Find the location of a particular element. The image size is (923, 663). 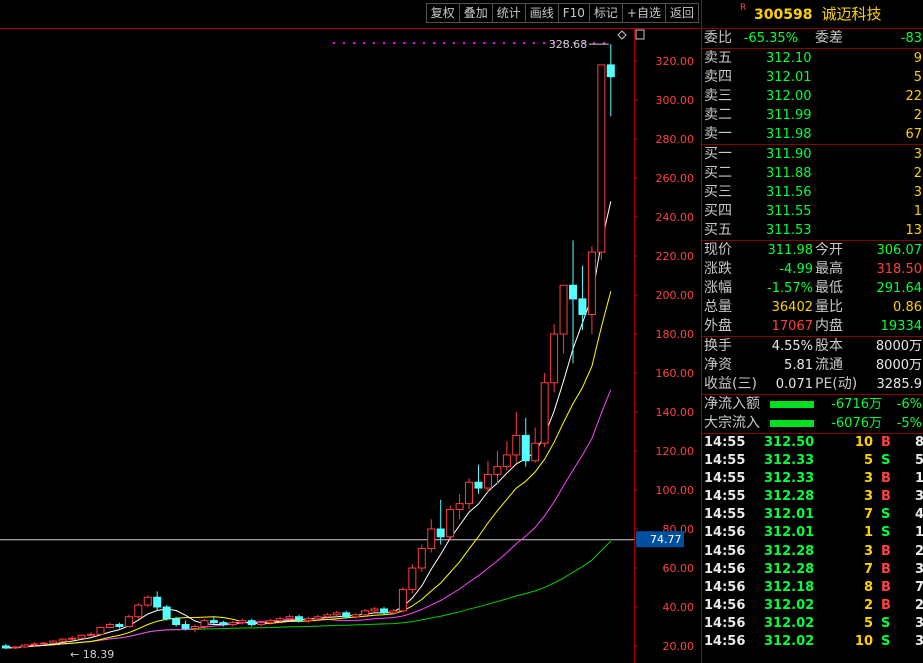

tick-row: 14:55 312.33 3 B 1 is located at coordinates (812, 479).